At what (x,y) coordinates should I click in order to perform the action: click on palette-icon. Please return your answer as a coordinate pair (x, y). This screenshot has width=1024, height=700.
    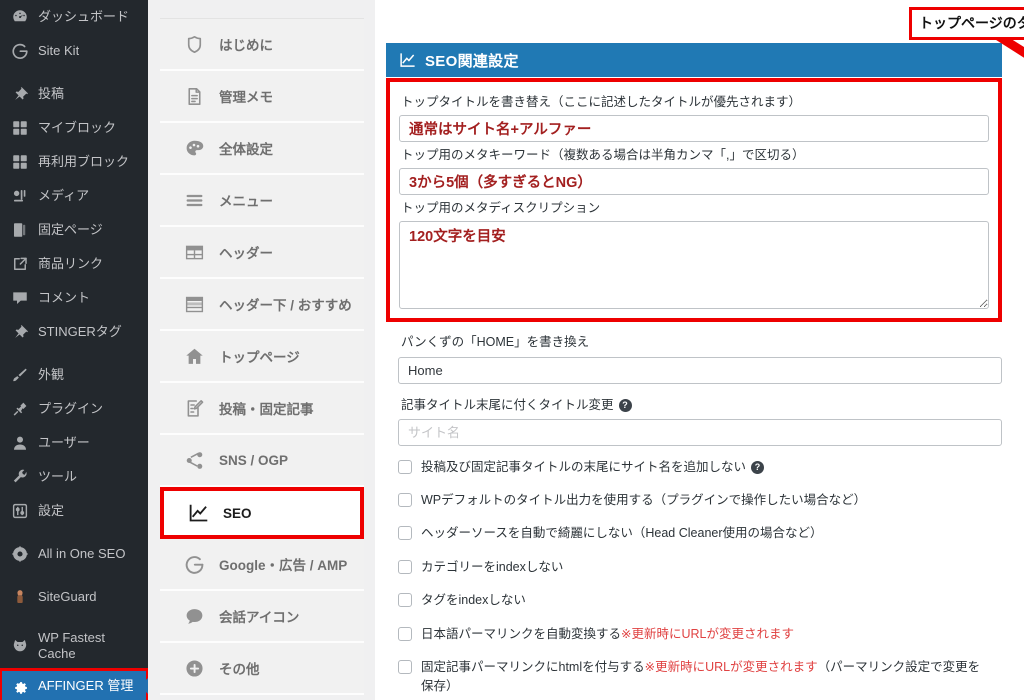
    Looking at the image, I should click on (194, 148).